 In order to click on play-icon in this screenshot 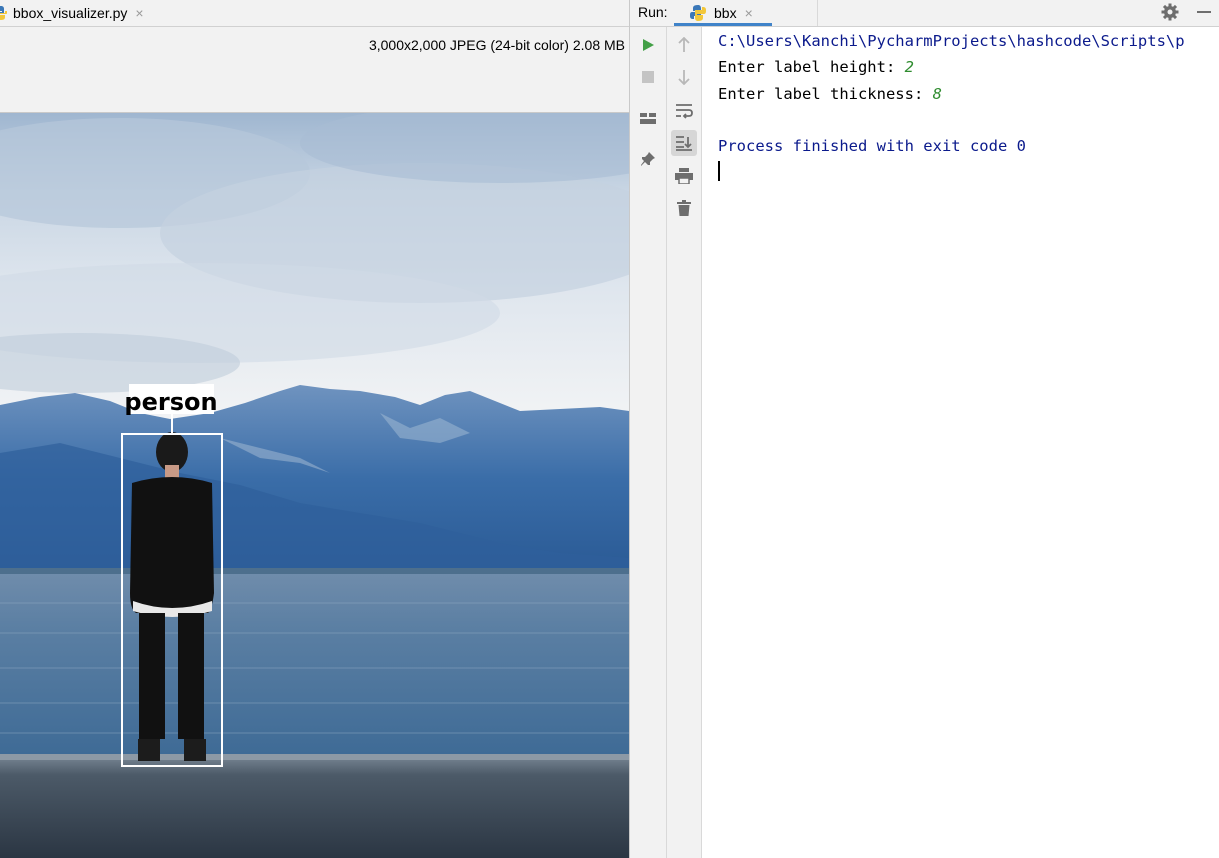, I will do `click(648, 45)`.